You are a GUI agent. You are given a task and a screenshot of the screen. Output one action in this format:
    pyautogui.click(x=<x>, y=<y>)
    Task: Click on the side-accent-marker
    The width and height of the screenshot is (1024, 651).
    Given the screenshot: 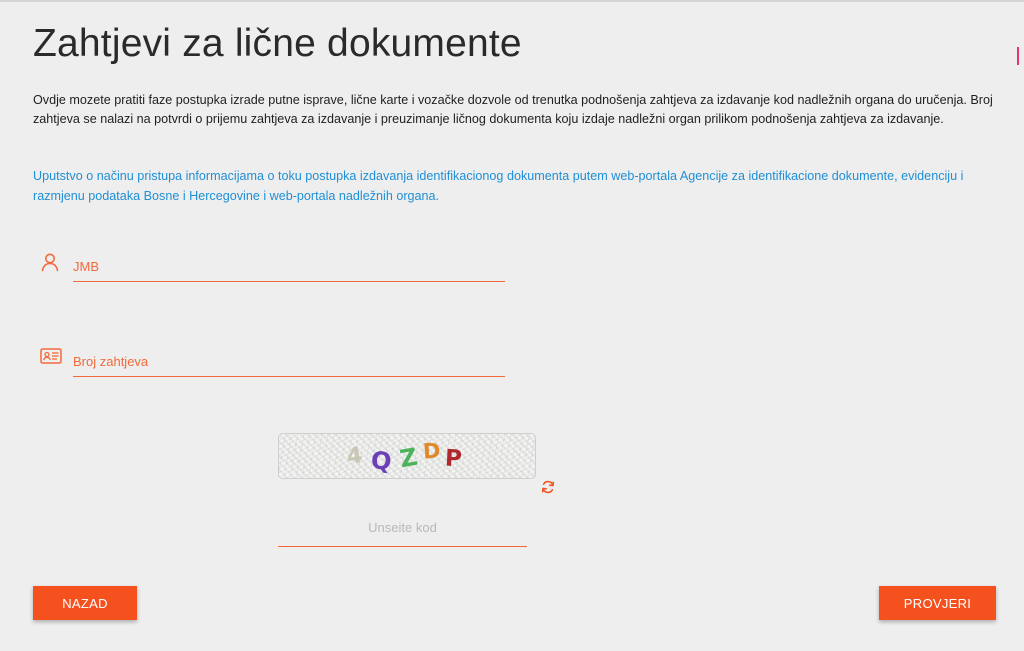 What is the action you would take?
    pyautogui.click(x=1018, y=56)
    